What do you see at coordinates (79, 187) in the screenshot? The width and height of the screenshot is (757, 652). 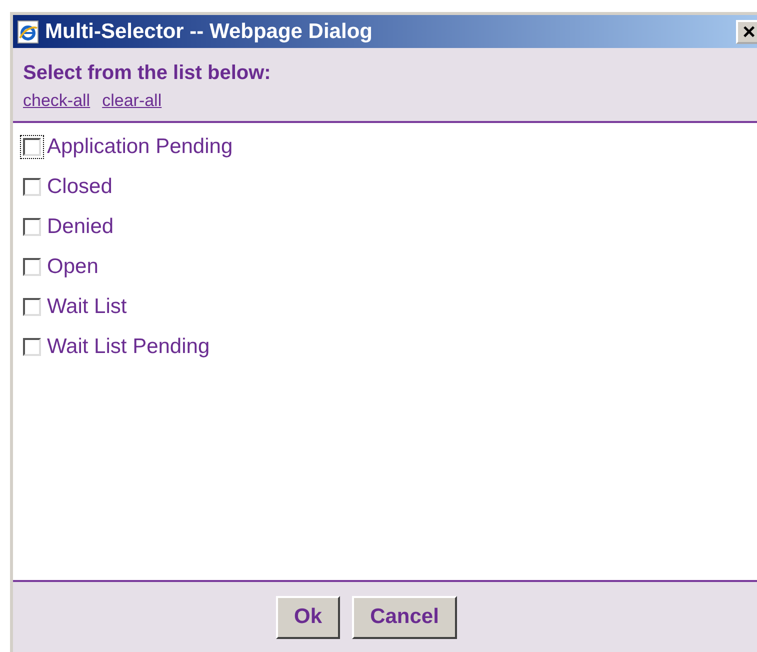 I see `checkbox-label: Closed` at bounding box center [79, 187].